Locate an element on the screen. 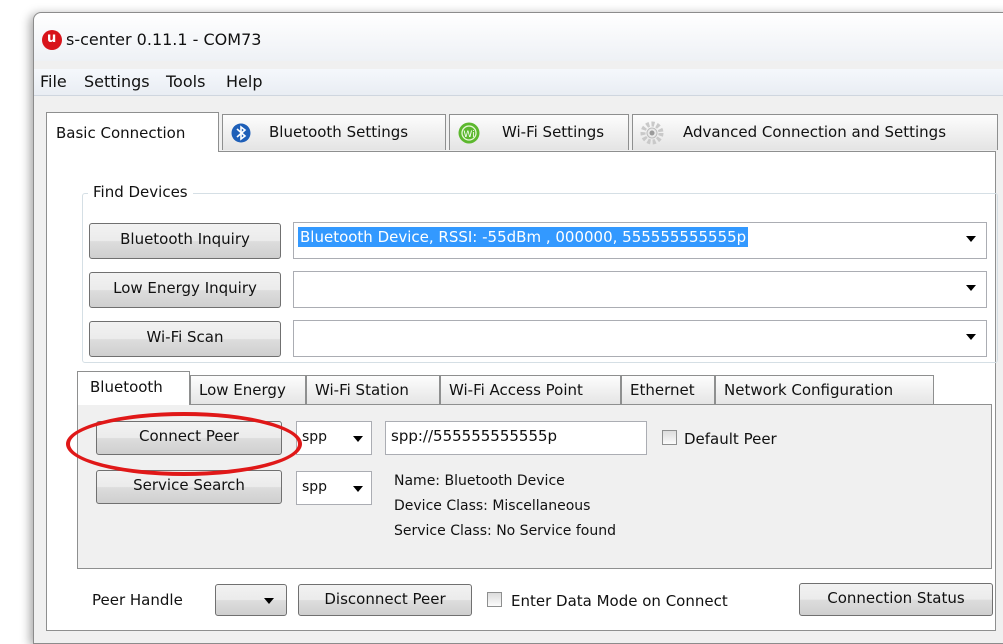 The height and width of the screenshot is (644, 1003). tab-wifi-settings: Wi Wi-Fi Settings is located at coordinates (539, 132).